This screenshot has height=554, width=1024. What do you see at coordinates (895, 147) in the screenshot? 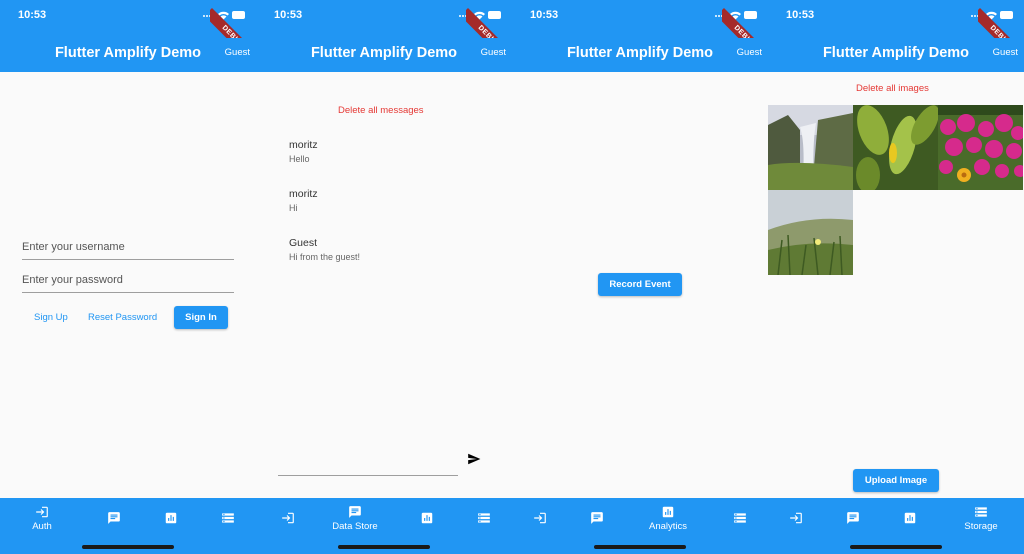
I see `image-green-leaves` at bounding box center [895, 147].